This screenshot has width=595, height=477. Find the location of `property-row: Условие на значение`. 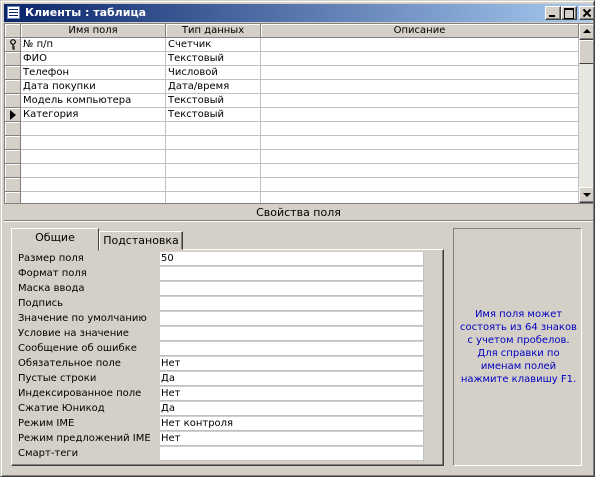

property-row: Условие на значение is located at coordinates (219, 334).